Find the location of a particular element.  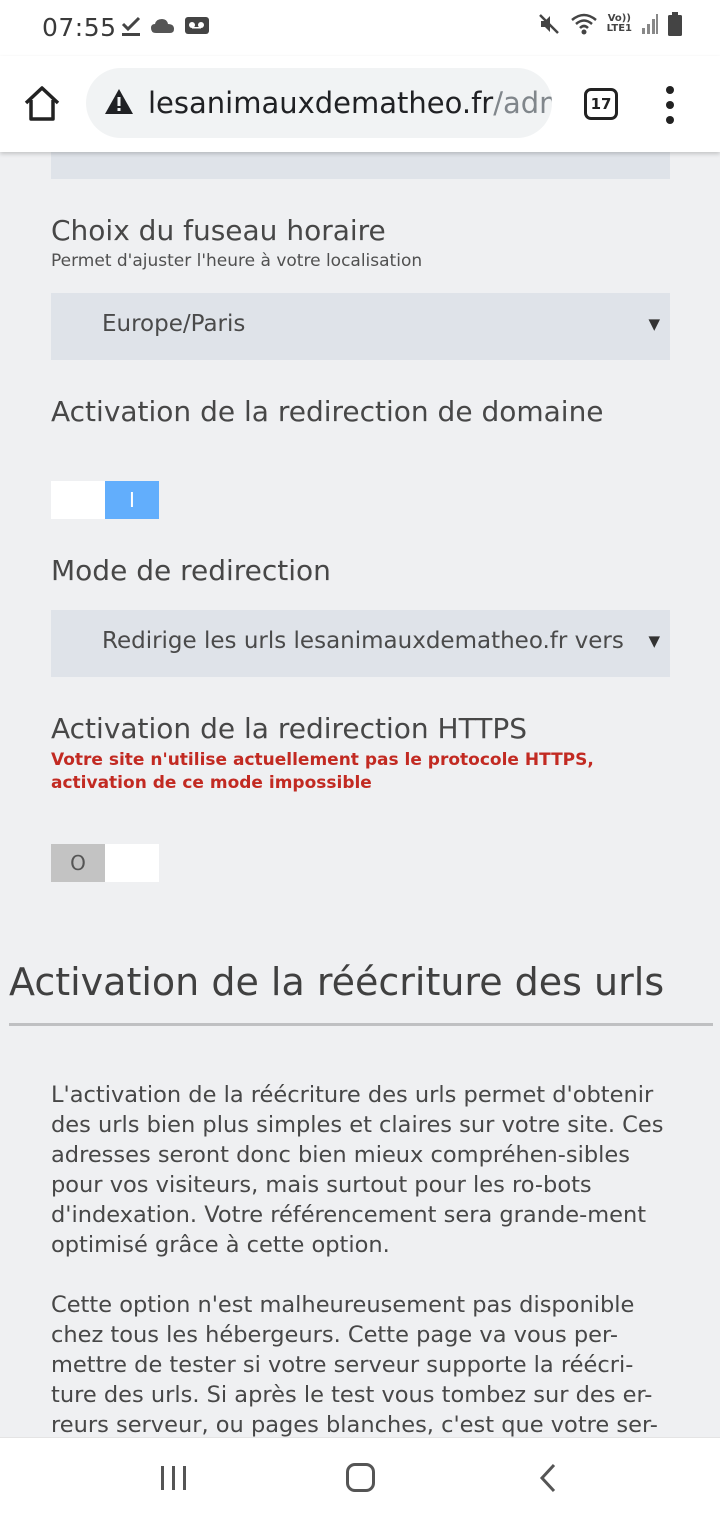

lte-indicator: Vo)) LTE1 is located at coordinates (619, 23).